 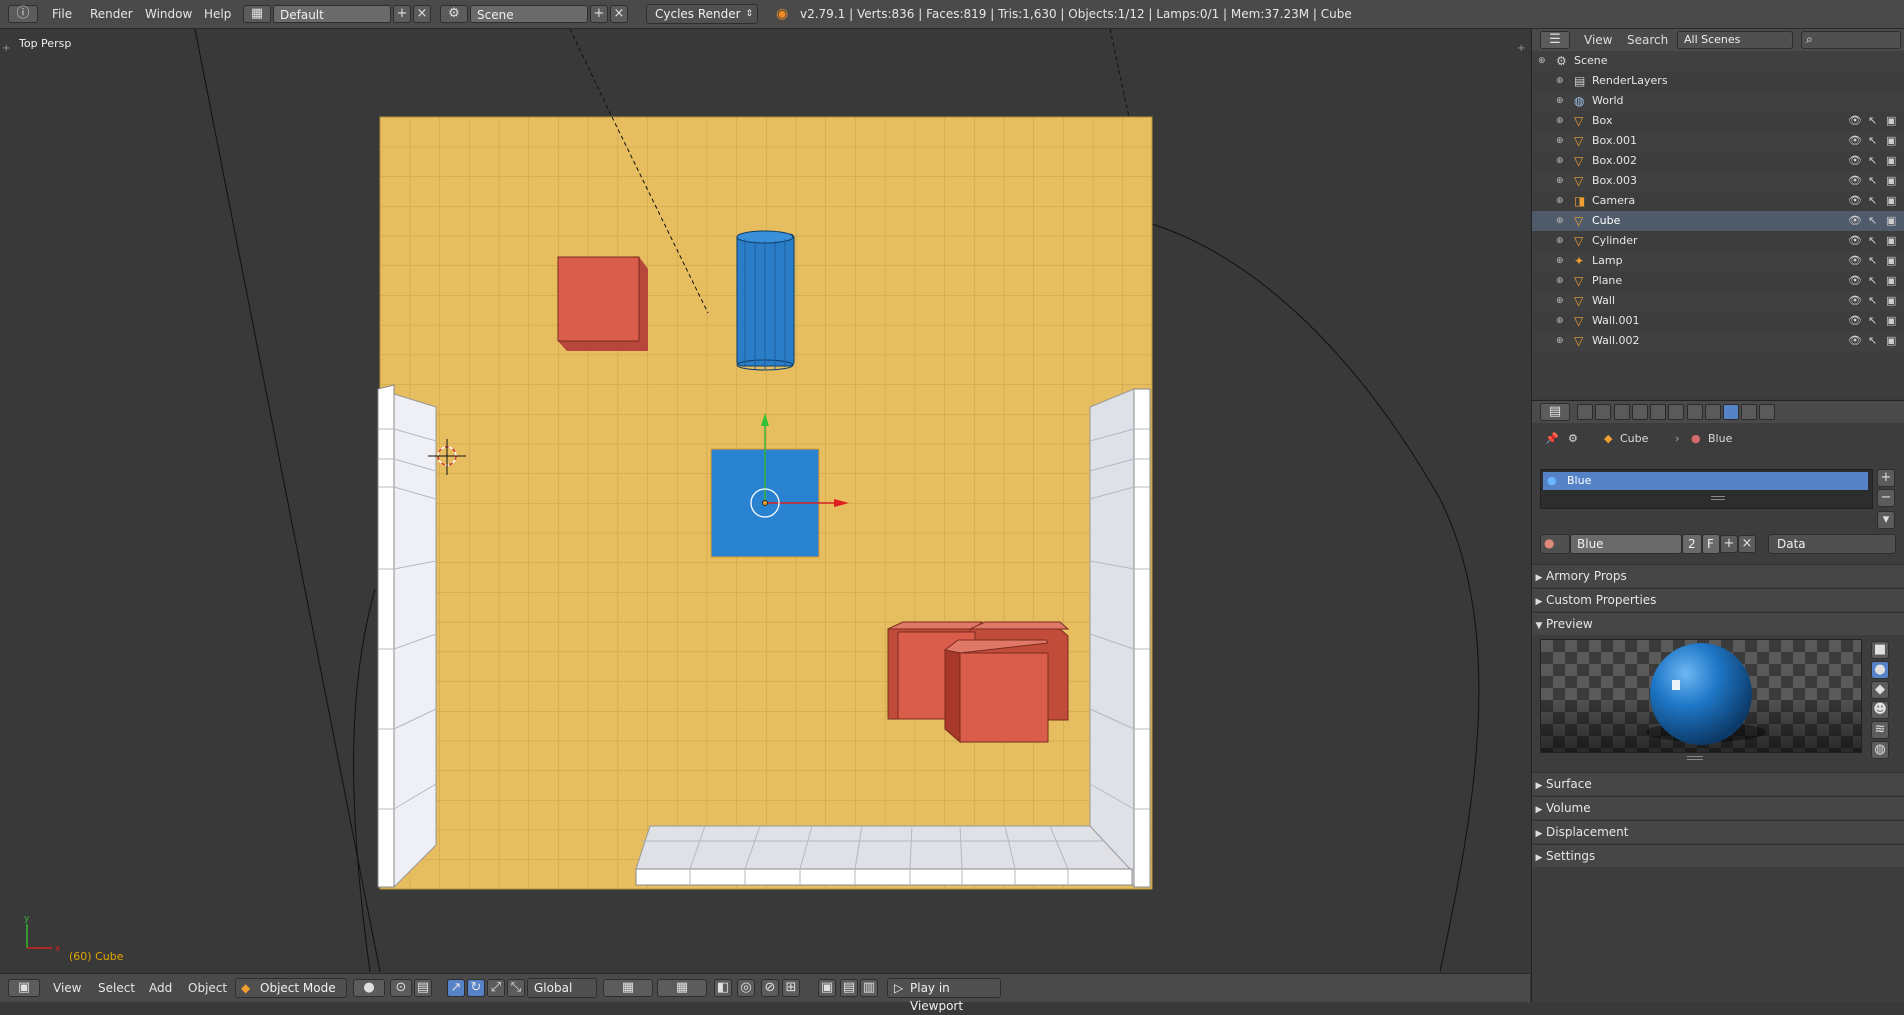 I want to click on delete-screen-button: ×, so click(x=422, y=14).